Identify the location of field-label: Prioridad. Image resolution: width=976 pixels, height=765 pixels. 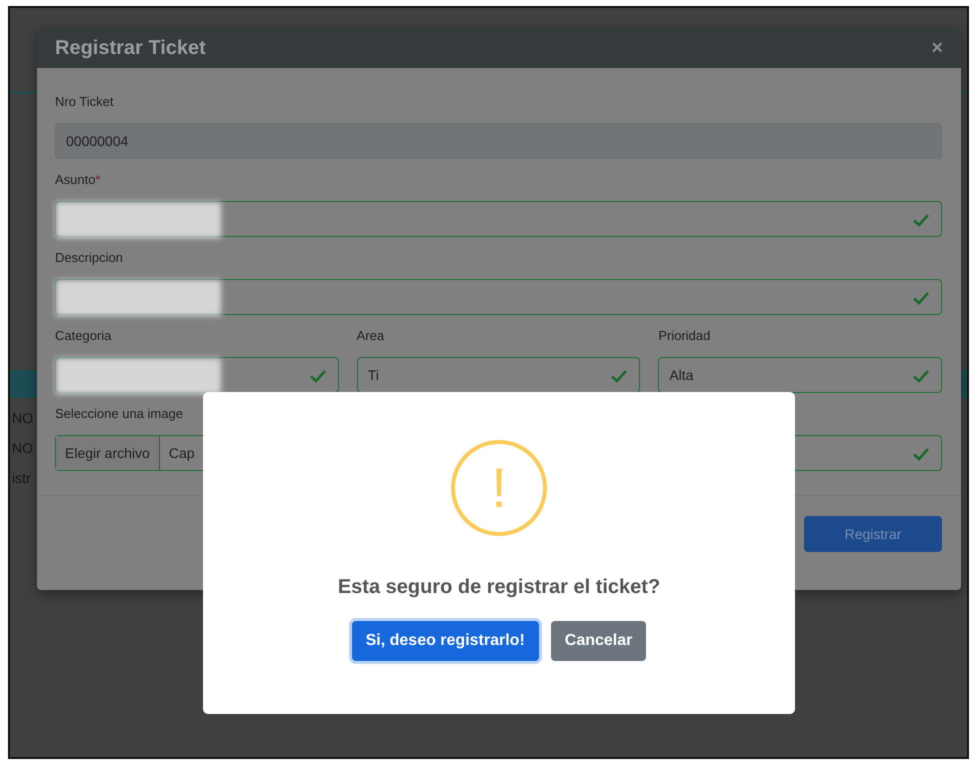
(684, 335).